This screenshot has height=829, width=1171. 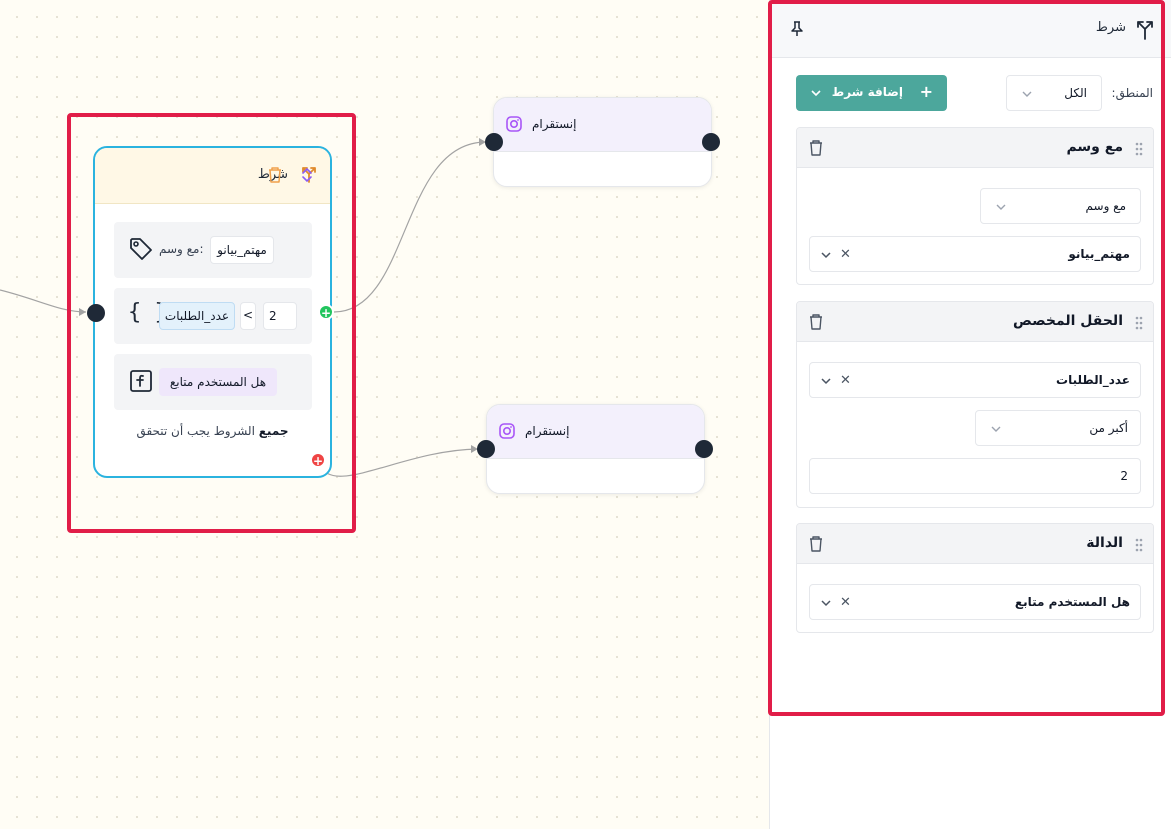 I want to click on collapse-toggle-icon, so click(x=307, y=177).